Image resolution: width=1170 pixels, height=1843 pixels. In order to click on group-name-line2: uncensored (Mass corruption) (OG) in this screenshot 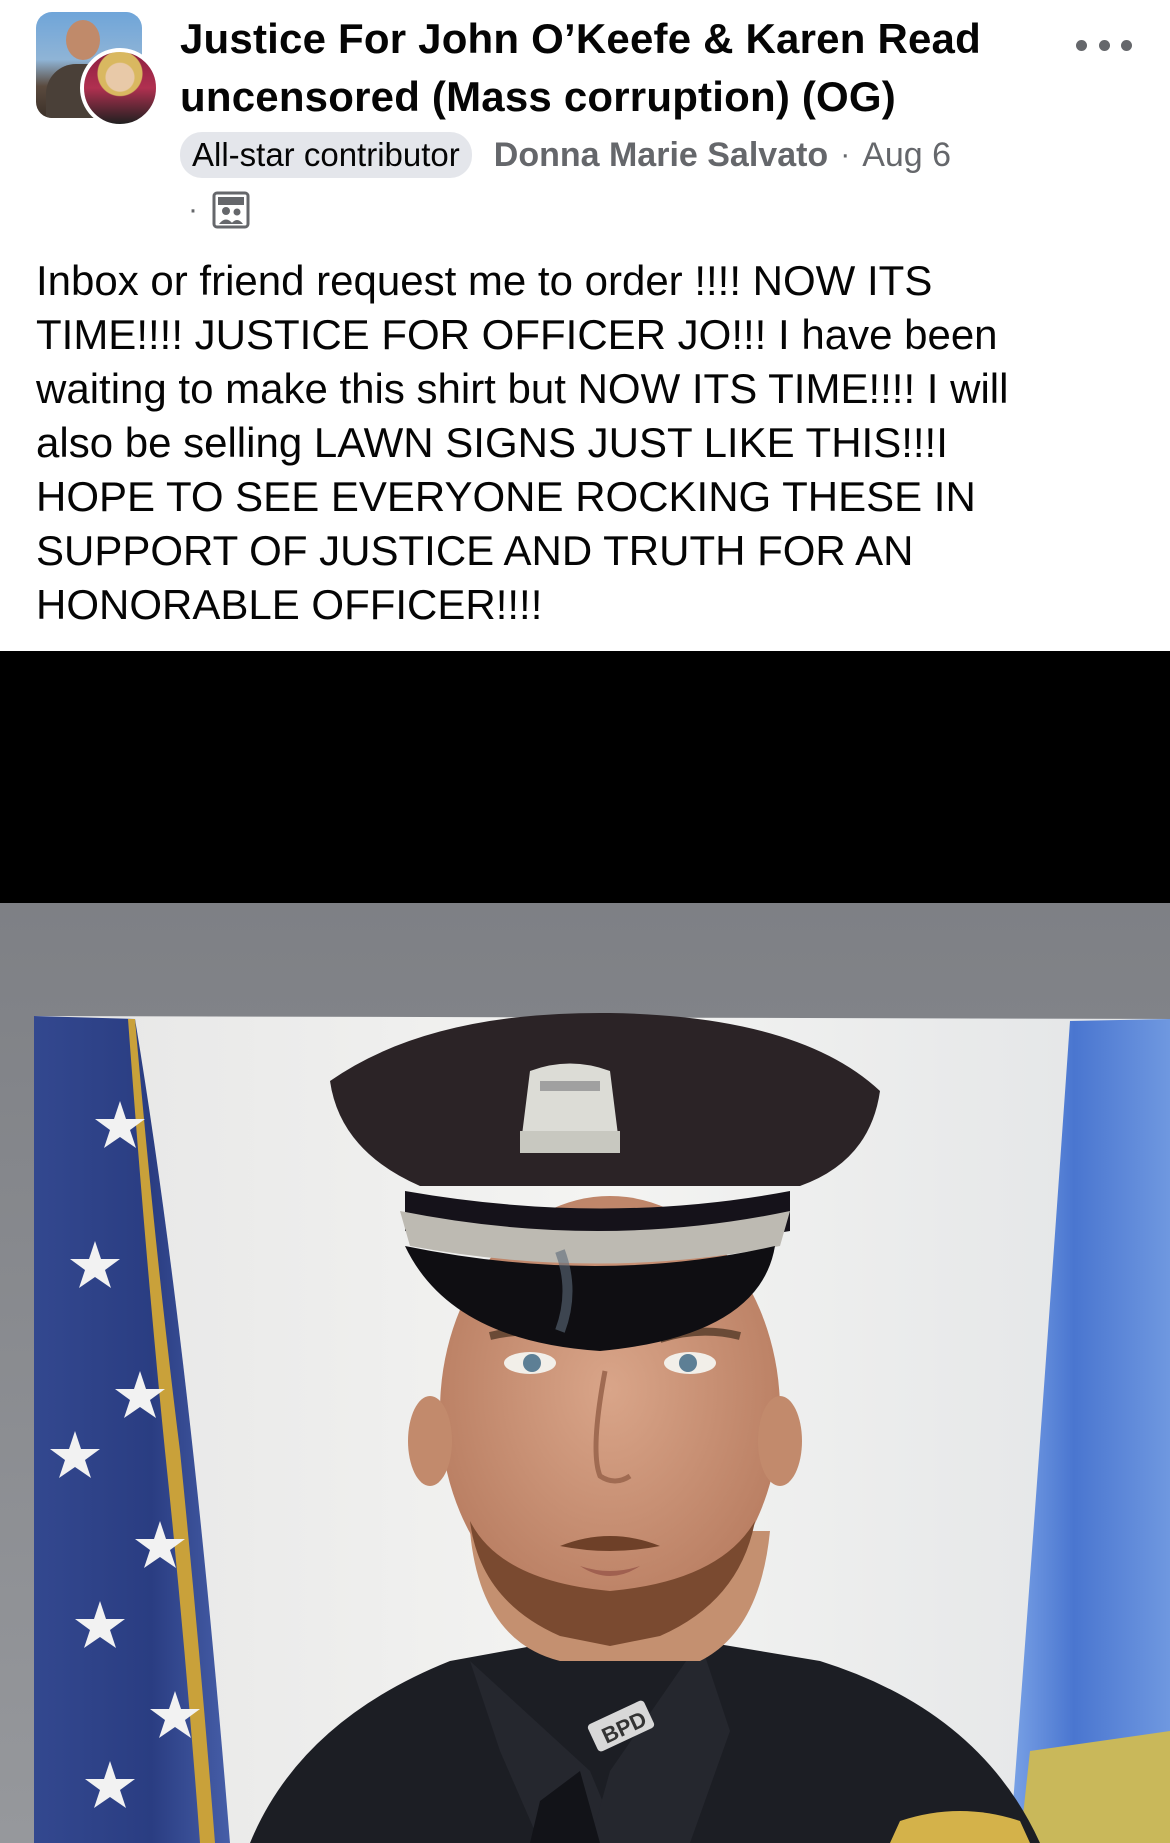, I will do `click(538, 96)`.